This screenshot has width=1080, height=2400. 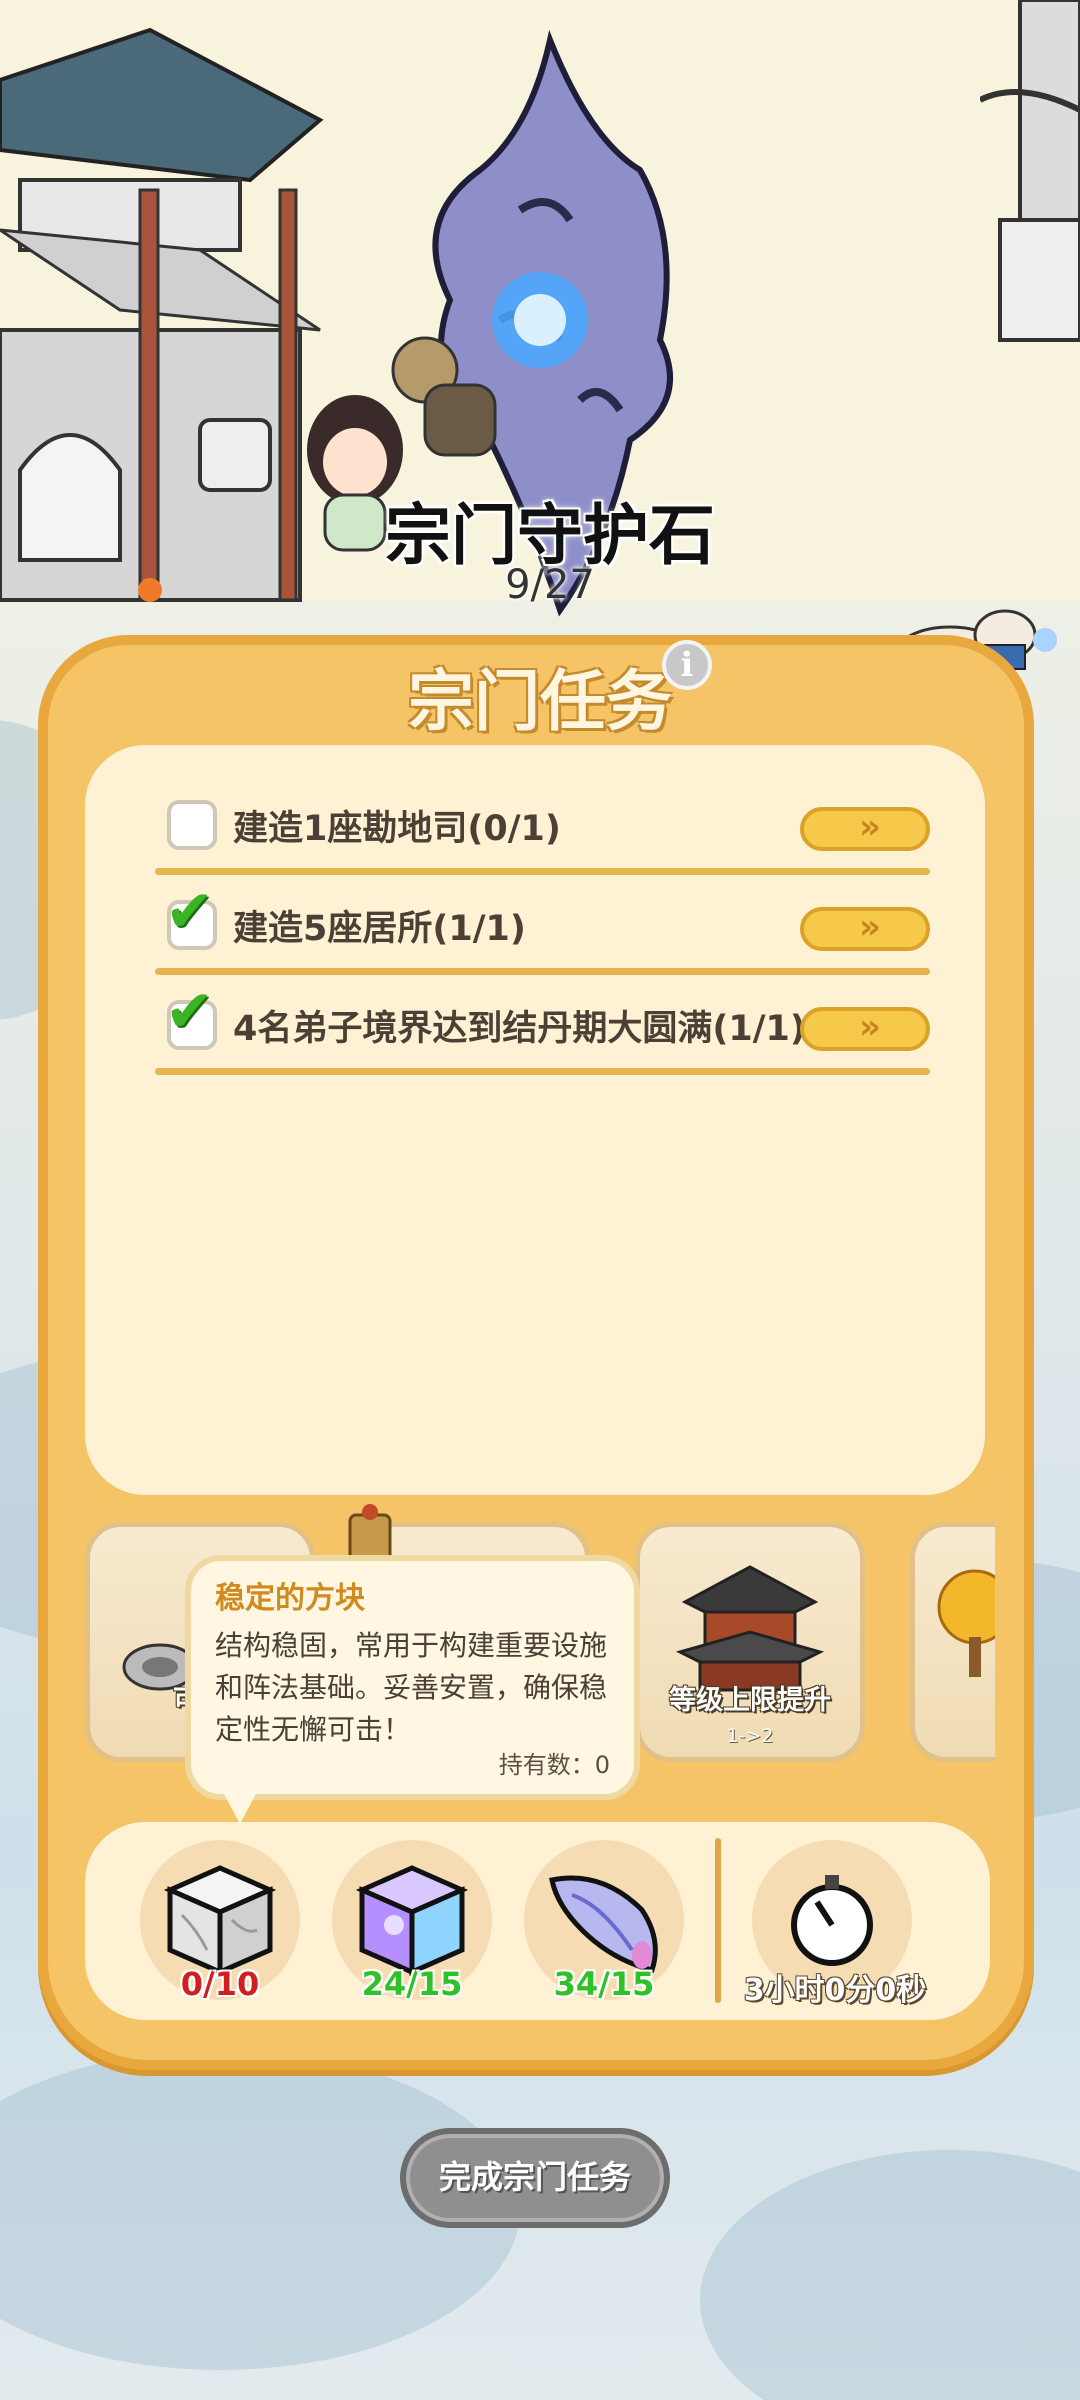 I want to click on info-icon: i, so click(x=687, y=665).